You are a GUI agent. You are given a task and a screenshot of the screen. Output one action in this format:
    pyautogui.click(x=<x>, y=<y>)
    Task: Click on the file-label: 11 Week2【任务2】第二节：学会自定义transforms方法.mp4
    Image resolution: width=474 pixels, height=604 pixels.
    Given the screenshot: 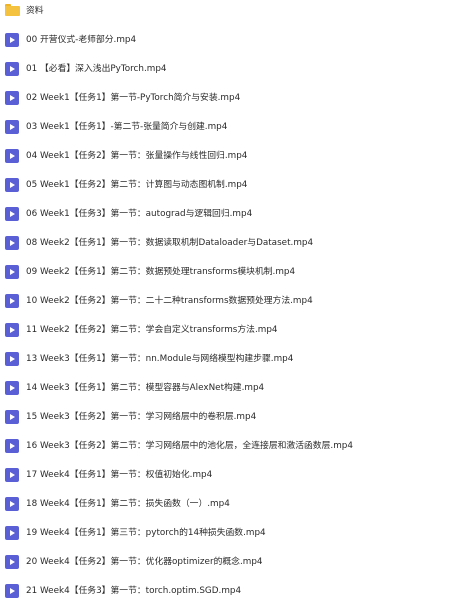 What is the action you would take?
    pyautogui.click(x=152, y=330)
    